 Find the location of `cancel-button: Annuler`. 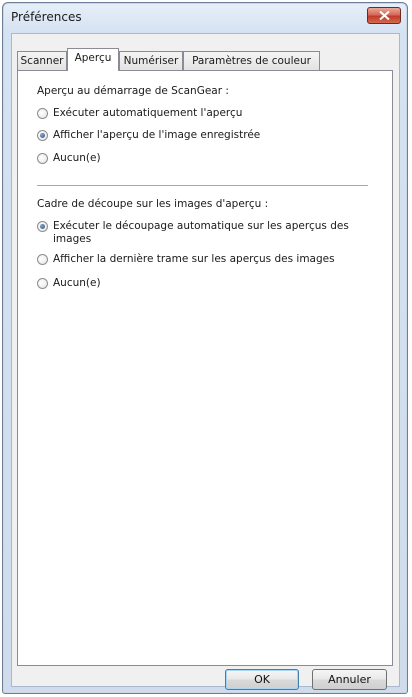

cancel-button: Annuler is located at coordinates (349, 679).